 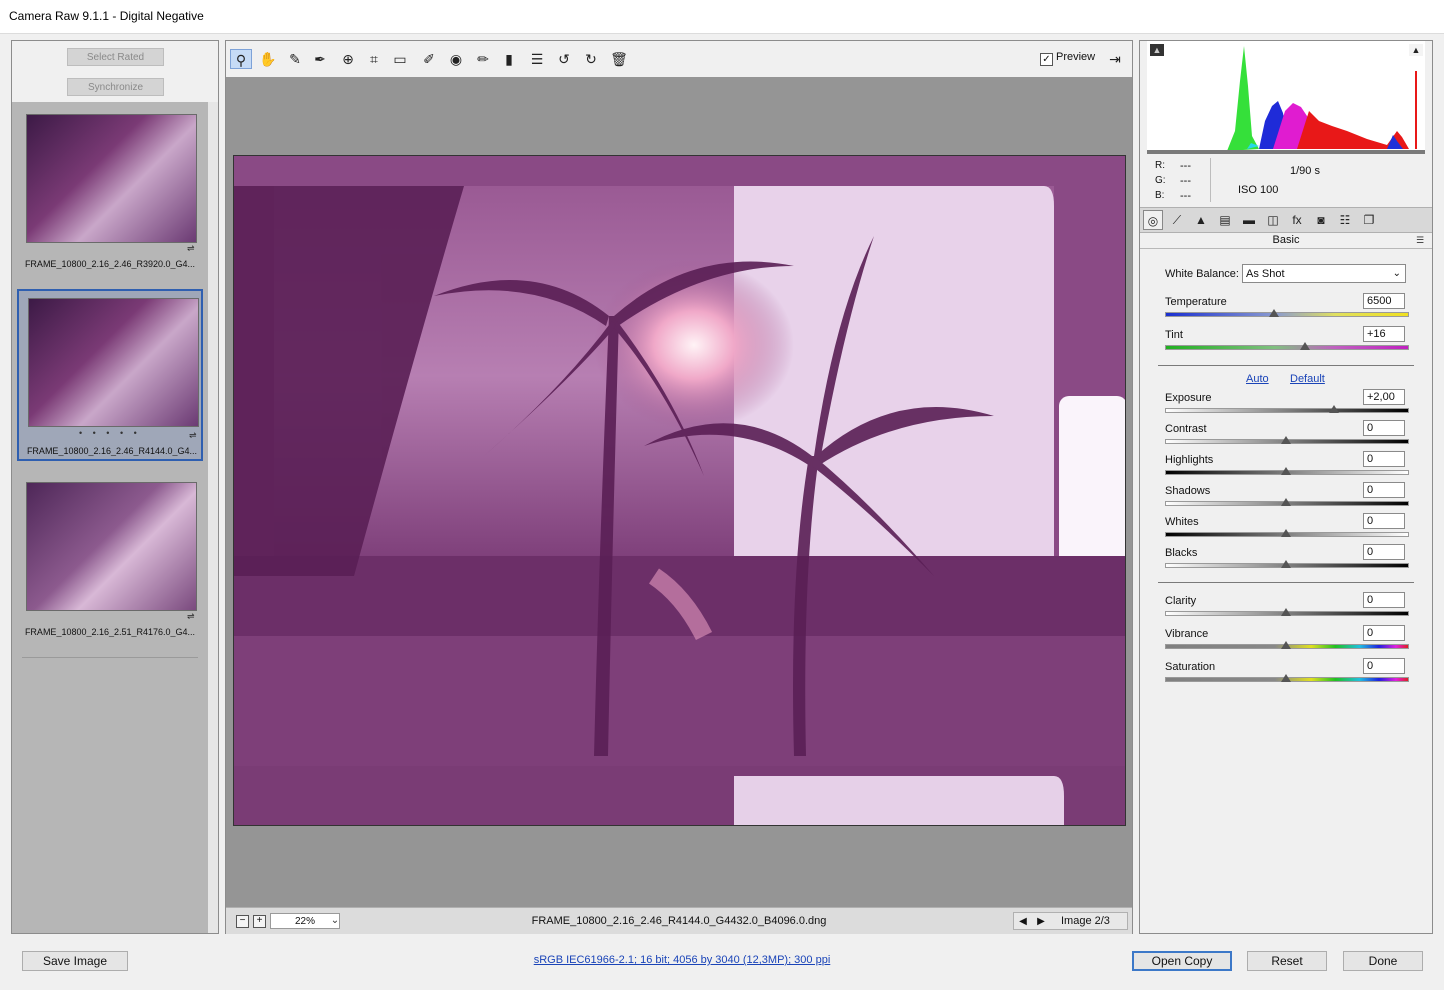 What do you see at coordinates (1287, 314) in the screenshot?
I see `temperature-slider-track` at bounding box center [1287, 314].